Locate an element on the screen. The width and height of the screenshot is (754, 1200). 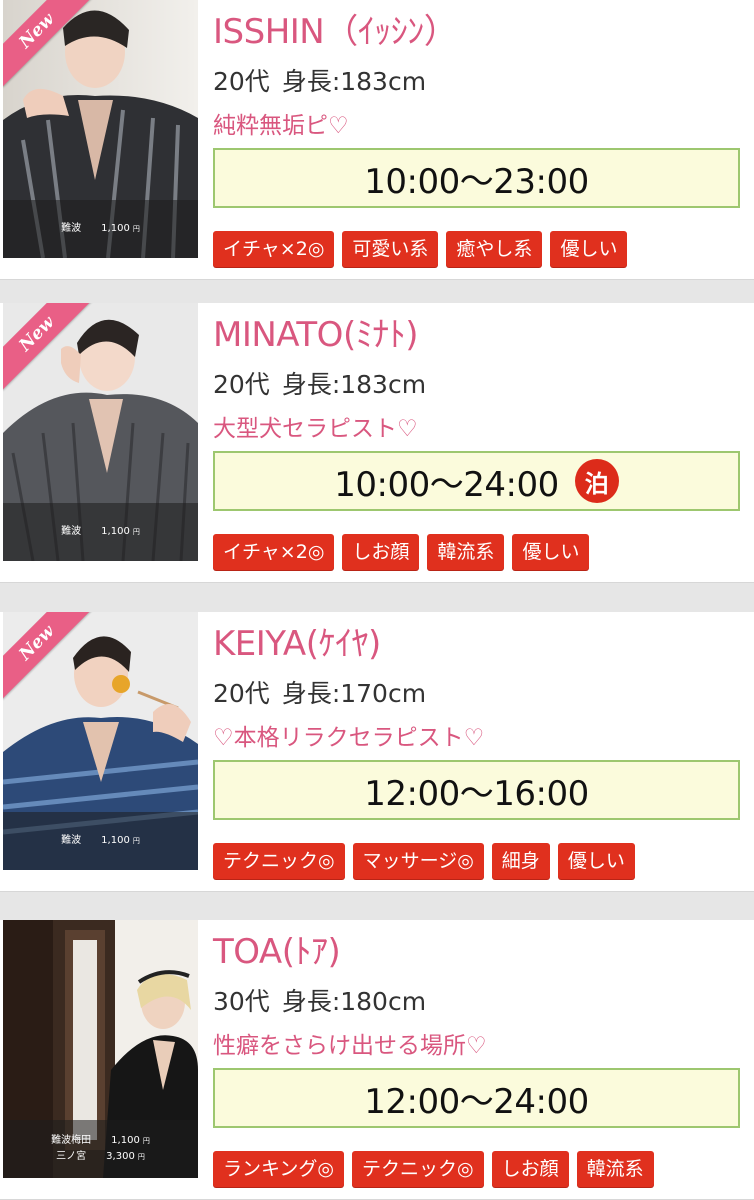
price-area: 難波梅田 is located at coordinates (71, 1140).